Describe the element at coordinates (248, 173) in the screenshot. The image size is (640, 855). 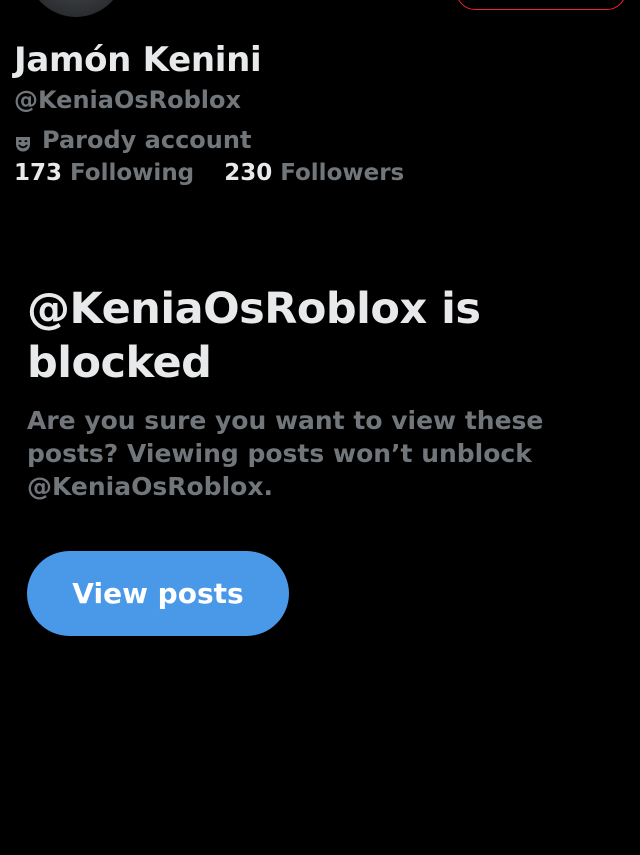
I see `followers-count: 230` at that location.